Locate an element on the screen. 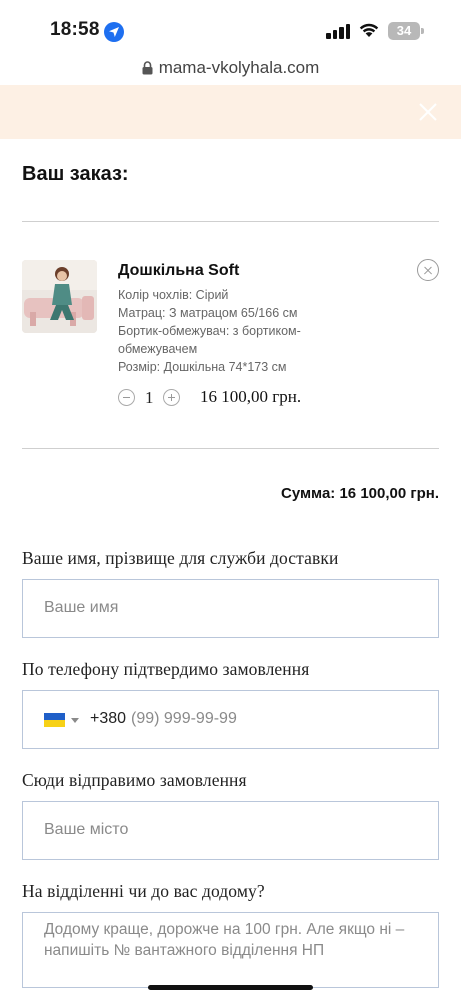 The image size is (461, 999). location-arrow-icon is located at coordinates (114, 32).